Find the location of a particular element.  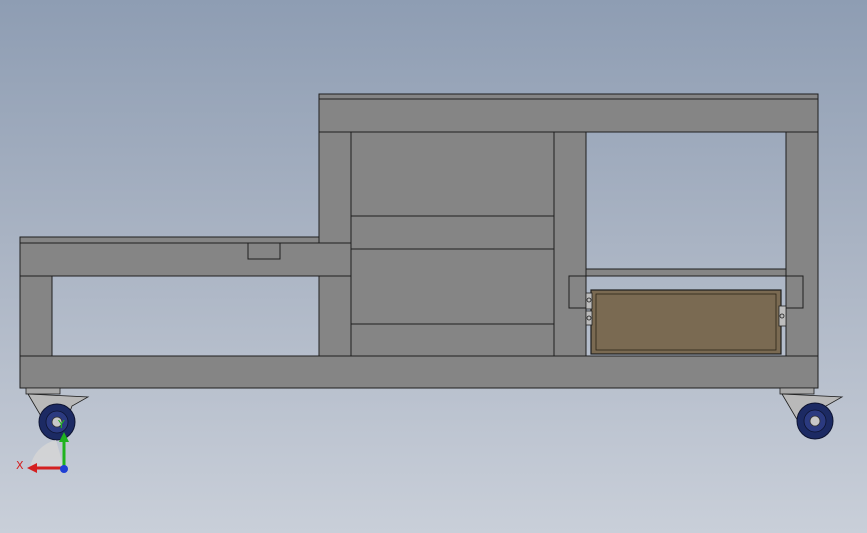

triad-y-label: Y is located at coordinates (61, 424).